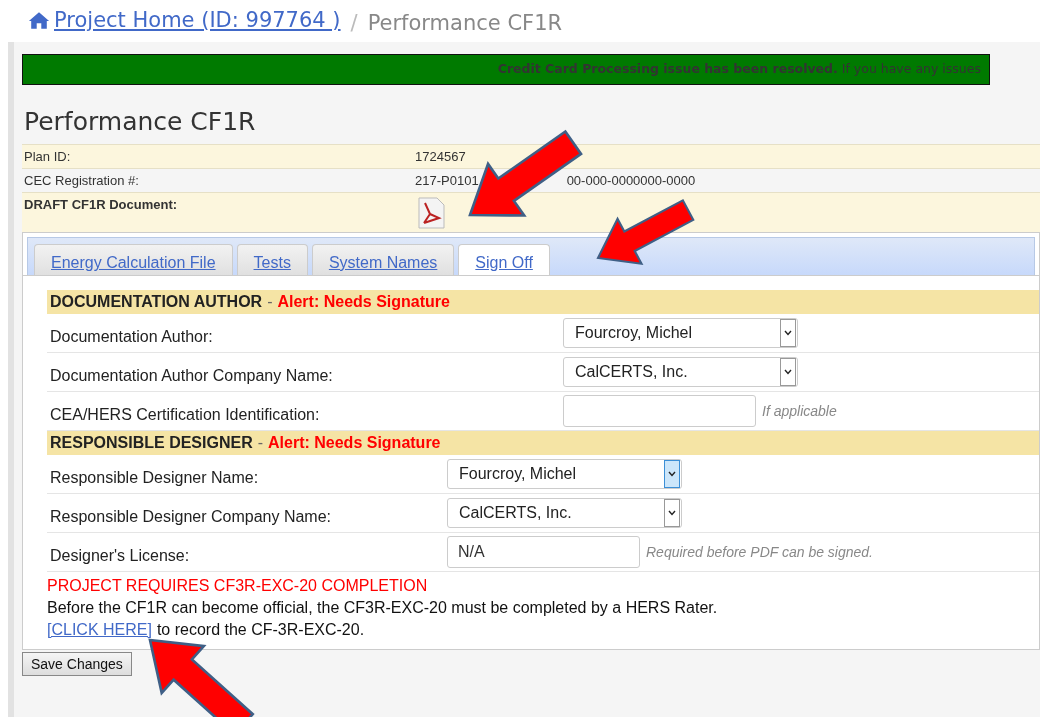  I want to click on field-label: CEA/HERS Certification Identification:, so click(185, 414).